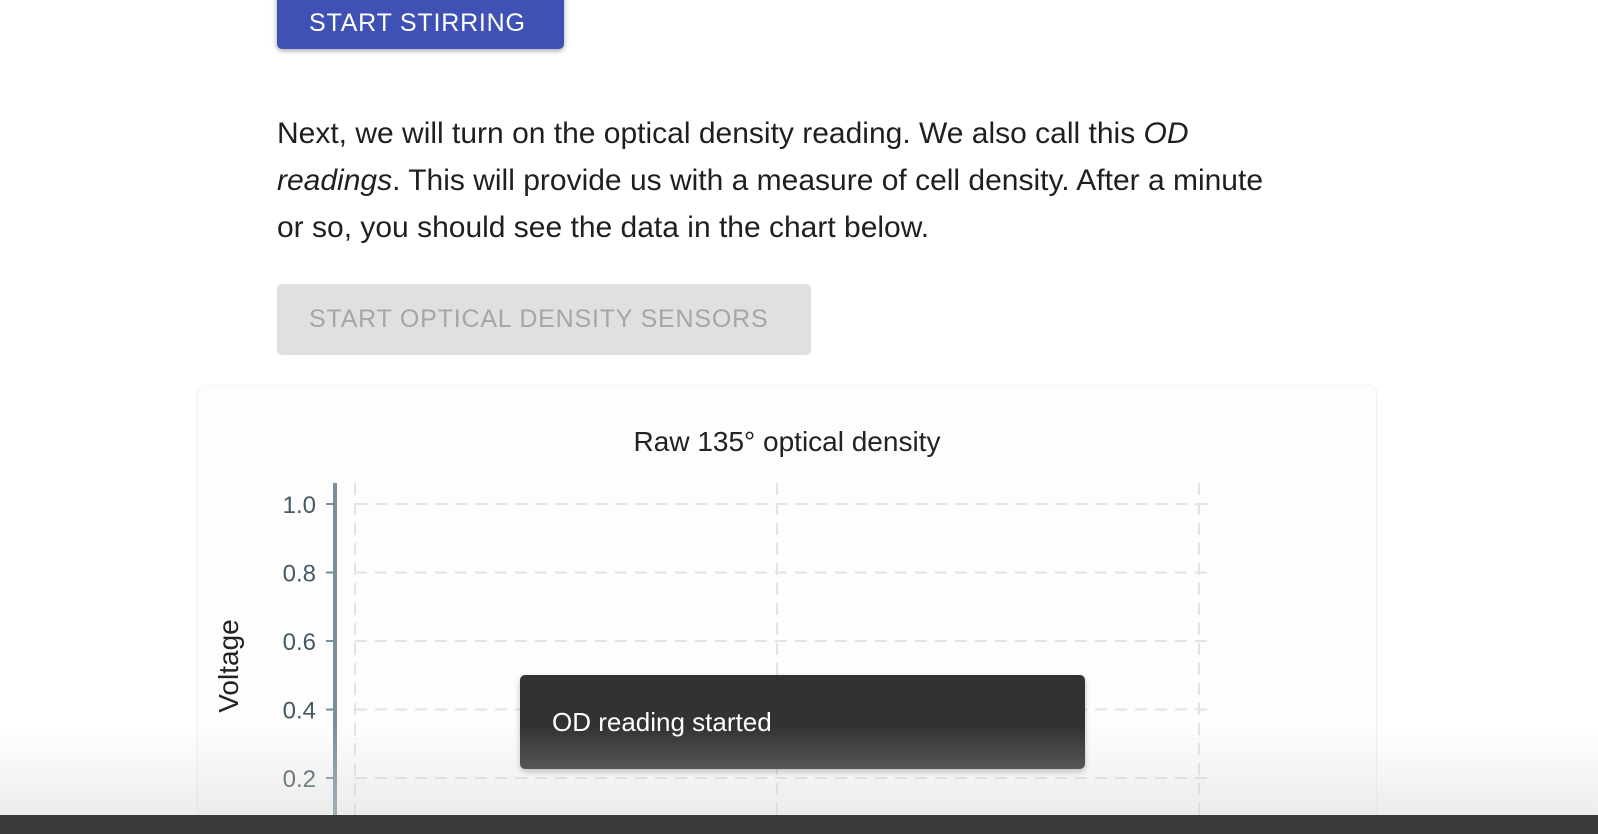 Image resolution: width=1598 pixels, height=834 pixels. Describe the element at coordinates (299, 711) in the screenshot. I see `y-tick-label: 0.4` at that location.